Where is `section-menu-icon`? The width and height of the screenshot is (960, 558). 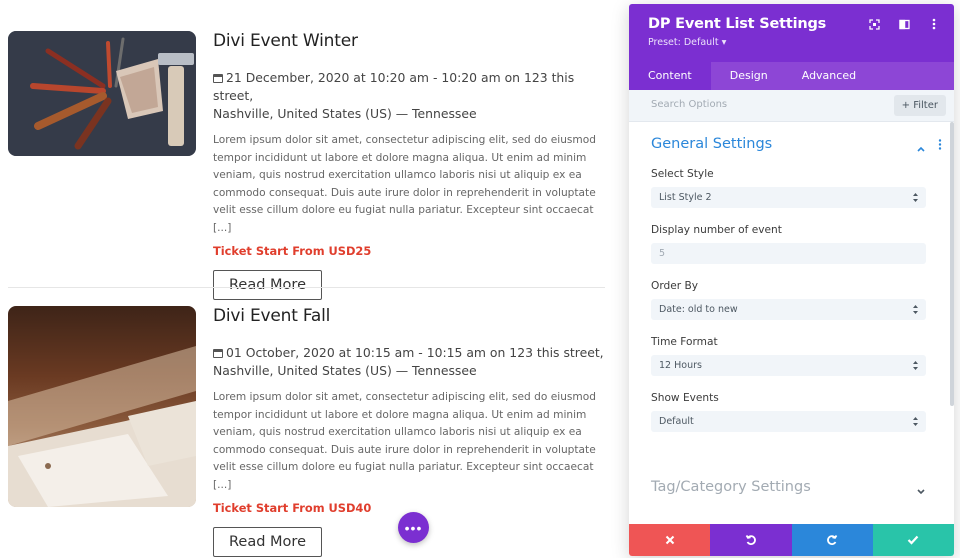 section-menu-icon is located at coordinates (940, 145).